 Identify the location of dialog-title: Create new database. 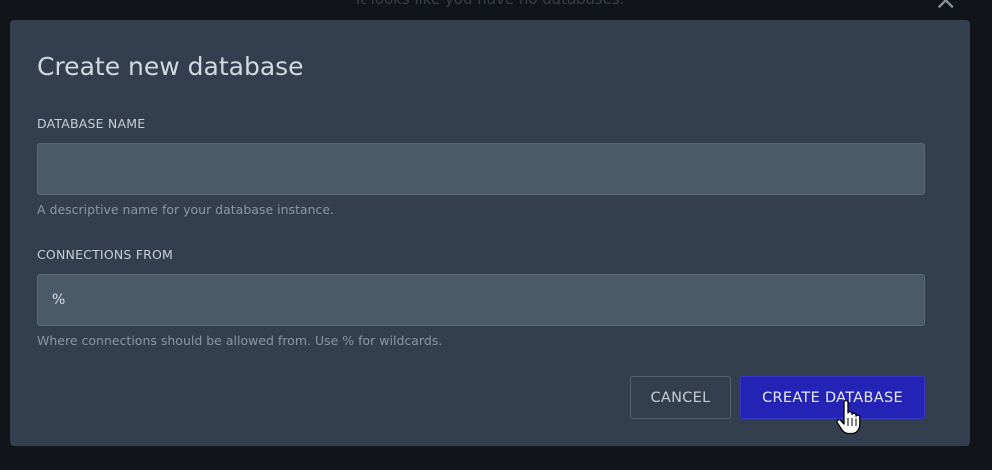
(170, 66).